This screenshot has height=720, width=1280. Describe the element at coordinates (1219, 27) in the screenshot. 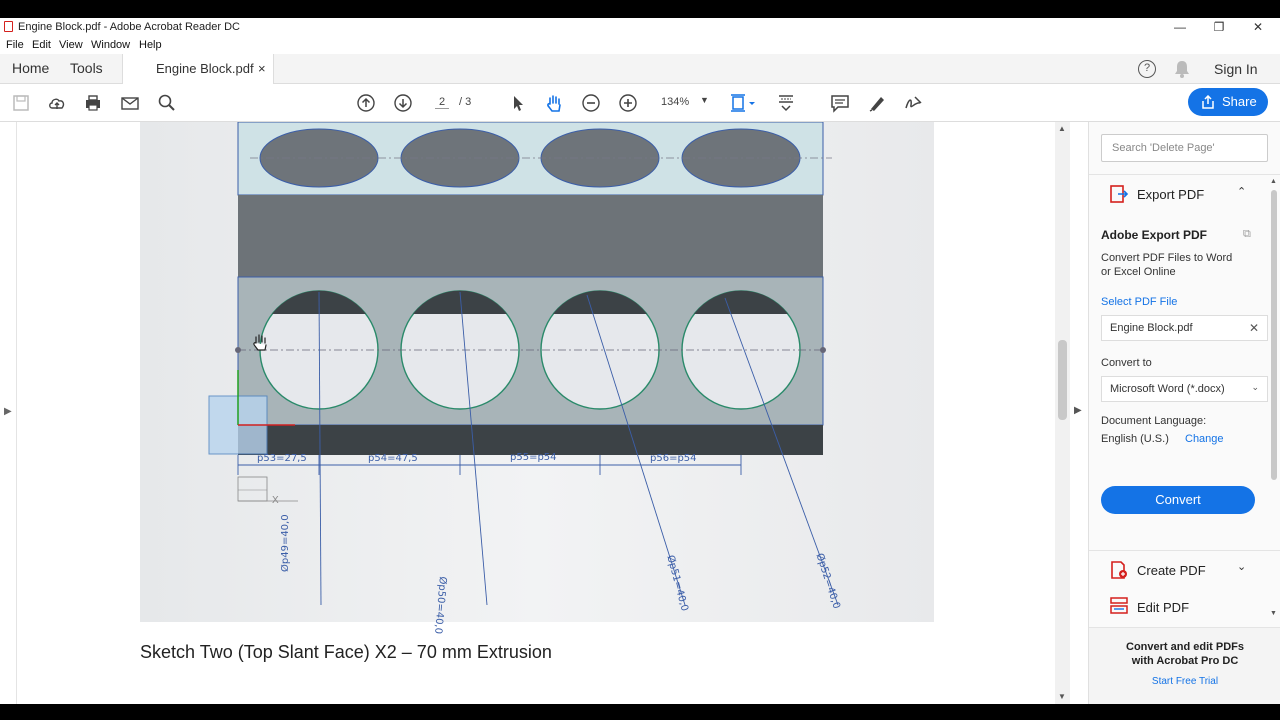

I see `restore-button: ❐` at that location.